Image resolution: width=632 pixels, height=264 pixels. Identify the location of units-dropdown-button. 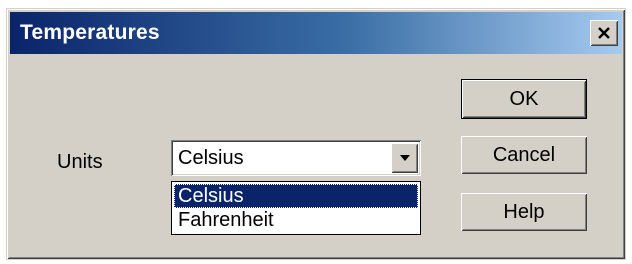
(404, 158).